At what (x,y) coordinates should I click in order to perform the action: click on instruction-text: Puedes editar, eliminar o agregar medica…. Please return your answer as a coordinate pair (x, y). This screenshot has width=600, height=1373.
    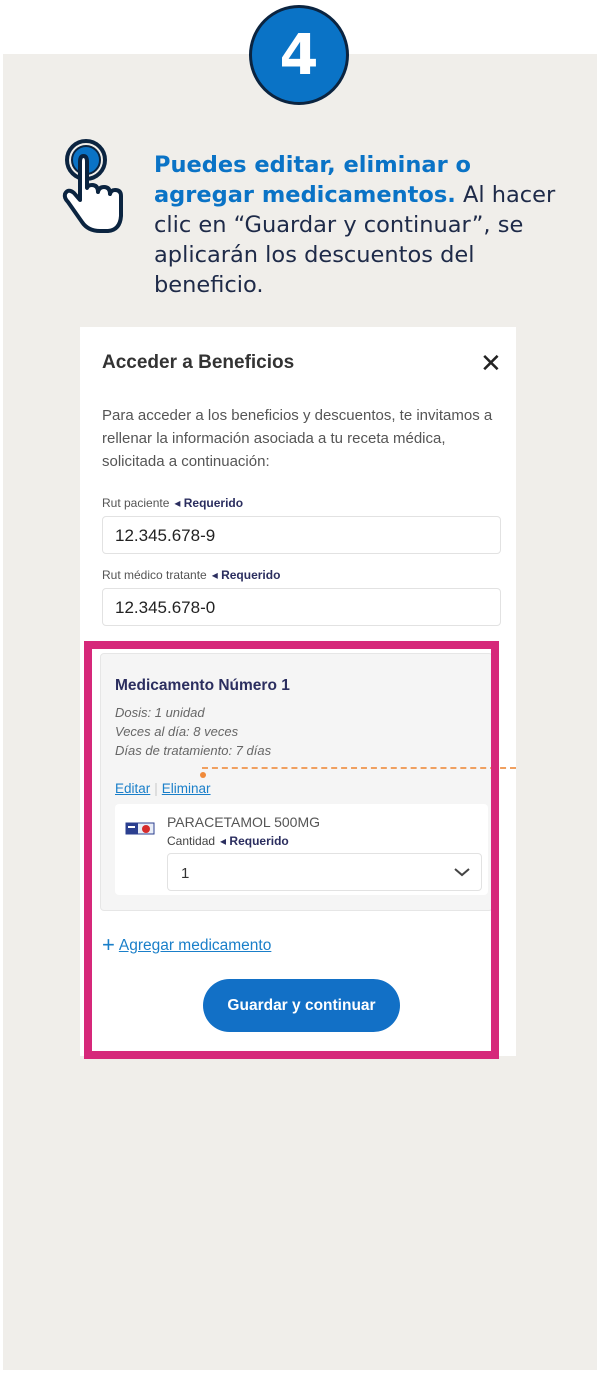
    Looking at the image, I should click on (364, 225).